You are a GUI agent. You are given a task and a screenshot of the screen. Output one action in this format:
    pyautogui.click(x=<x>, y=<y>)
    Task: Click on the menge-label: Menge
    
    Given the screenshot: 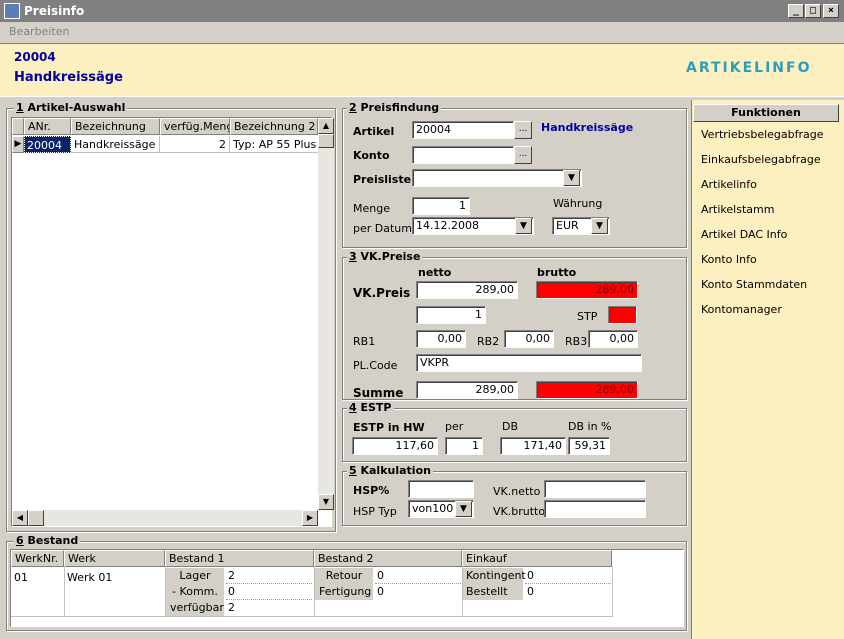 What is the action you would take?
    pyautogui.click(x=371, y=208)
    